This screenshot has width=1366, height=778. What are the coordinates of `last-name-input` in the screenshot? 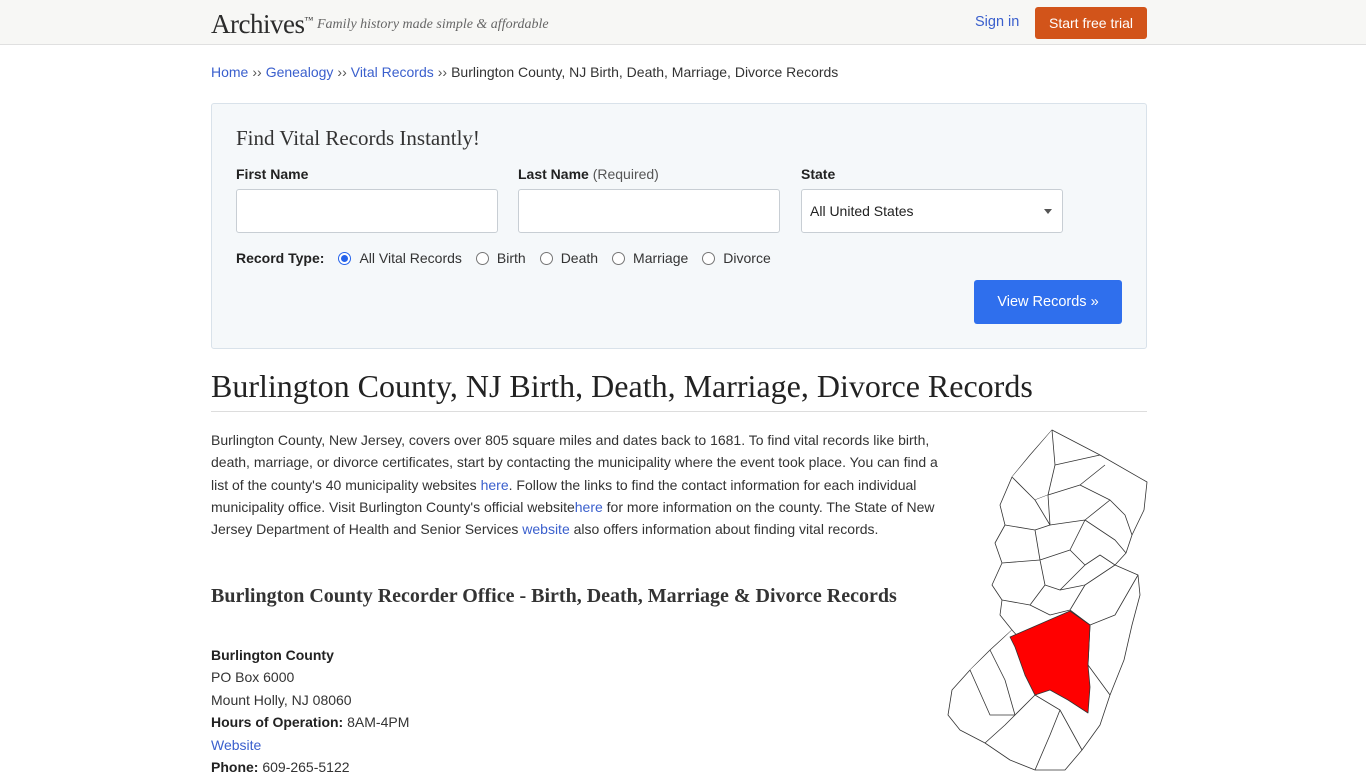 It's located at (649, 211).